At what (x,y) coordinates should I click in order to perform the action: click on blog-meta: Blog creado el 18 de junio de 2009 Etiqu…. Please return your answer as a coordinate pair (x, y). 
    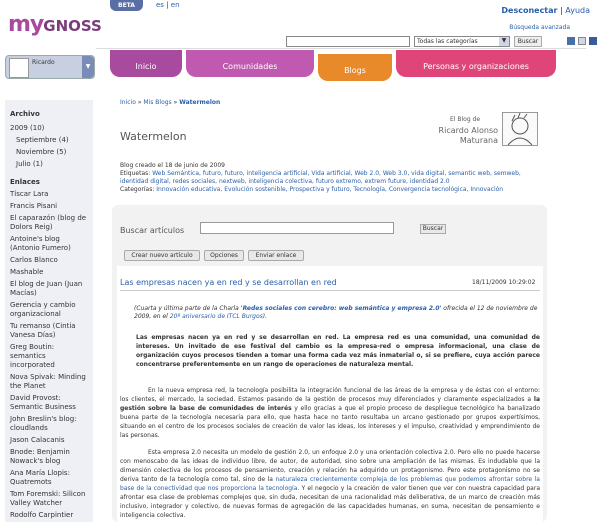
    Looking at the image, I should click on (330, 178).